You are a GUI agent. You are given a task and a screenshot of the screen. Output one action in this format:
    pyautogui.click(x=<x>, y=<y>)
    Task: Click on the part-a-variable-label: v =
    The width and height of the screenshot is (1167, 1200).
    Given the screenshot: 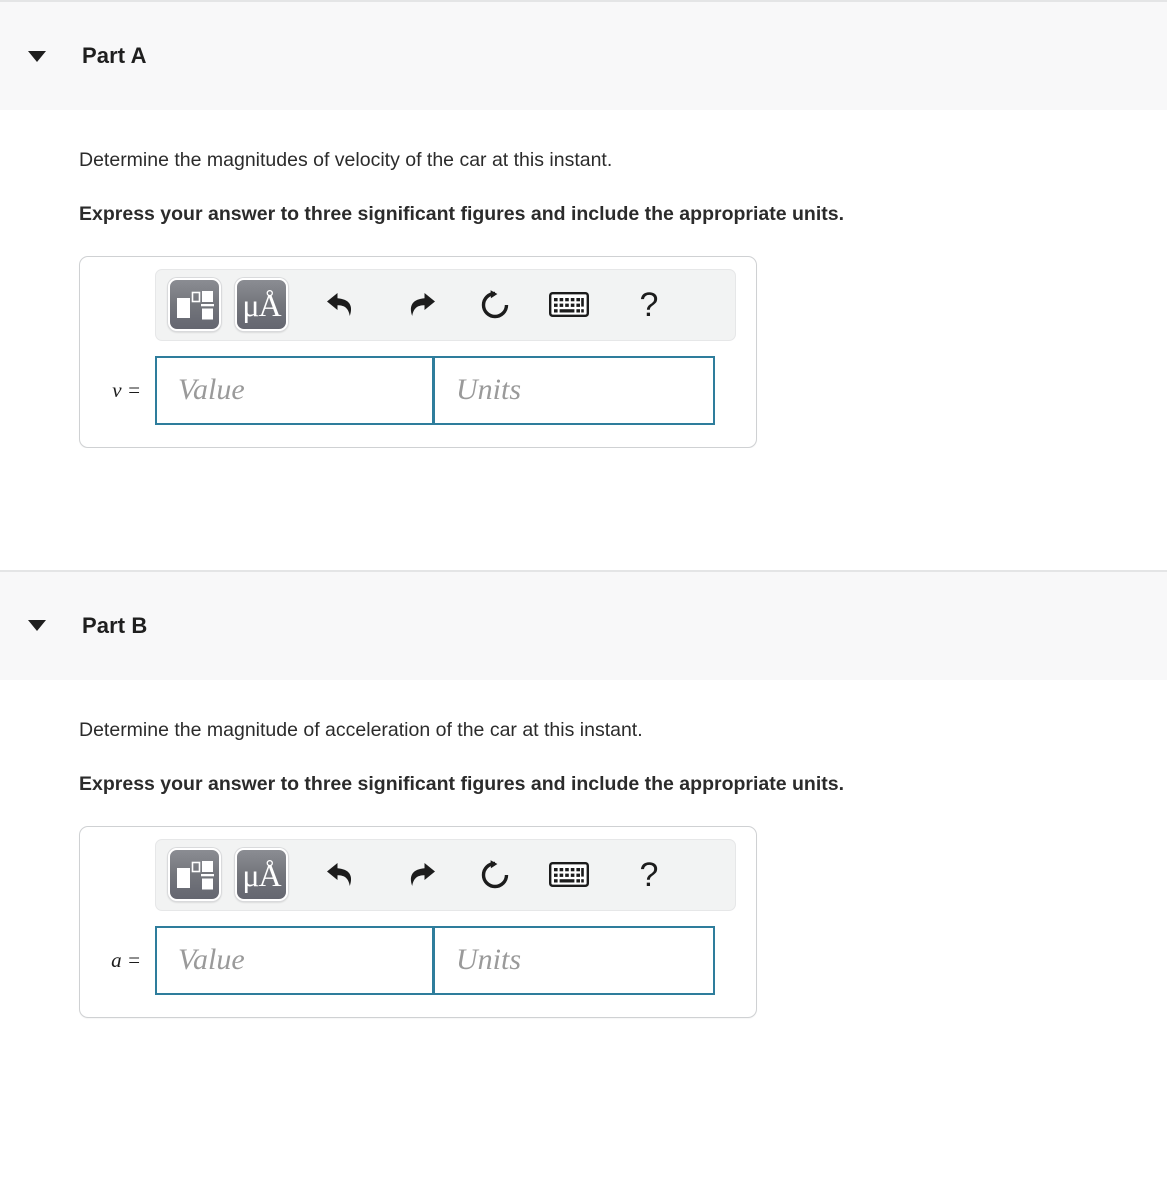 What is the action you would take?
    pyautogui.click(x=126, y=389)
    